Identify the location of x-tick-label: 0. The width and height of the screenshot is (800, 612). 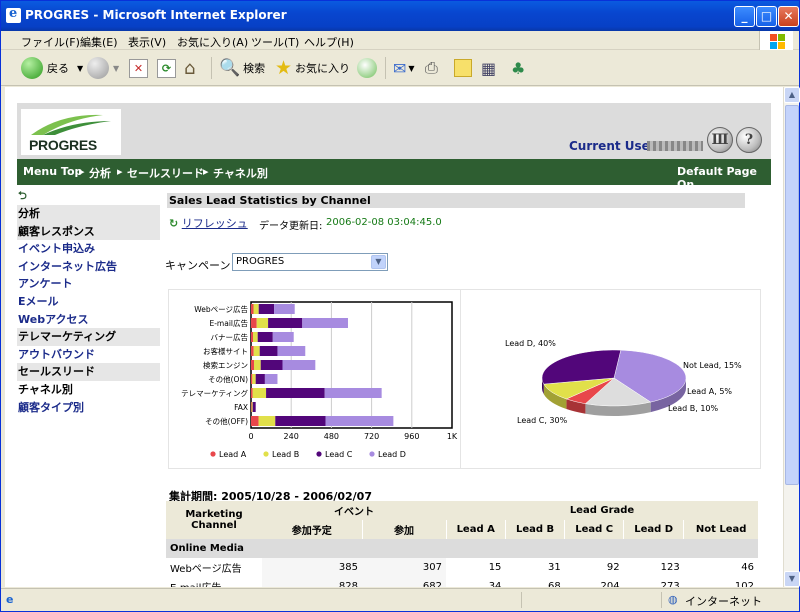
(250, 436).